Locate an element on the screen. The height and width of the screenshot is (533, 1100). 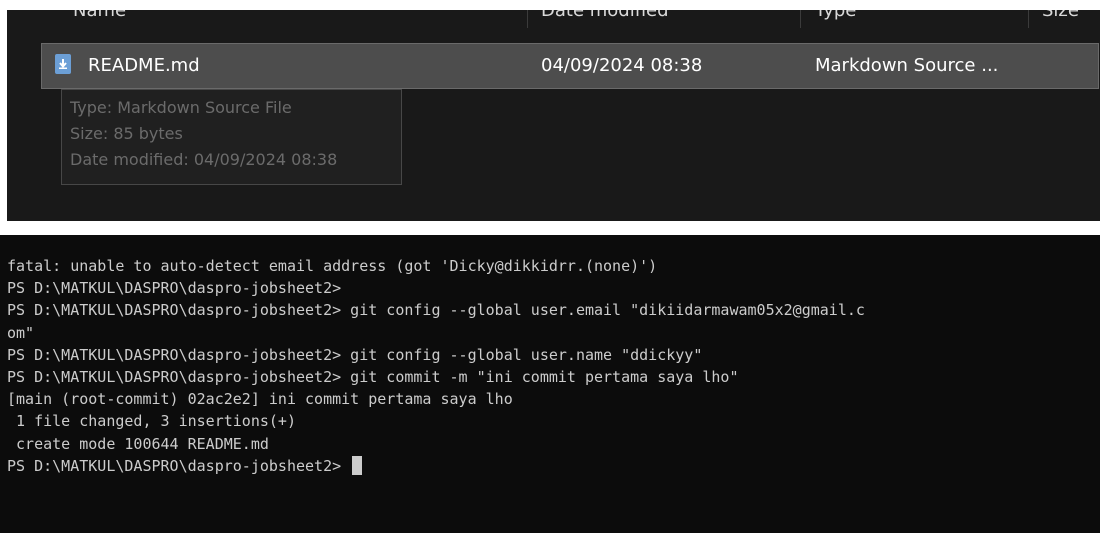
column-header-date-modified: Date modified is located at coordinates (605, 16).